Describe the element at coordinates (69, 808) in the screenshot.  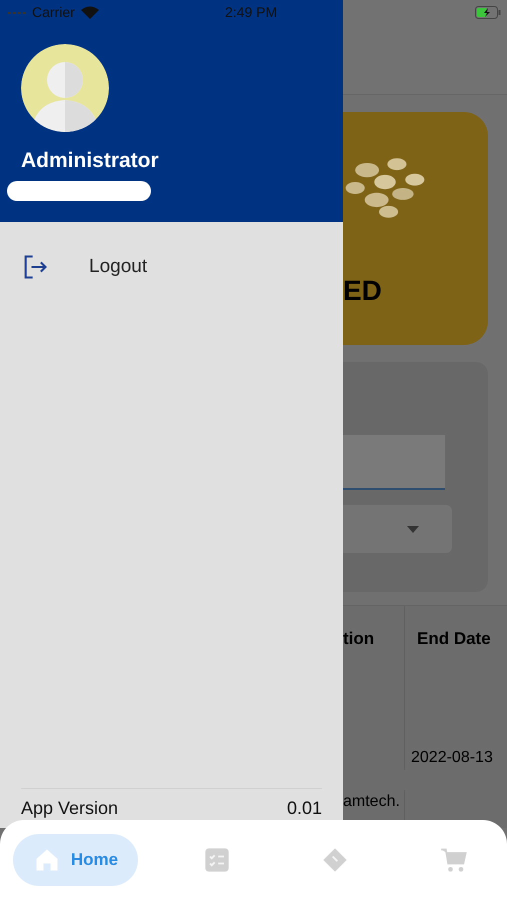
I see `app-version-label: App Version` at that location.